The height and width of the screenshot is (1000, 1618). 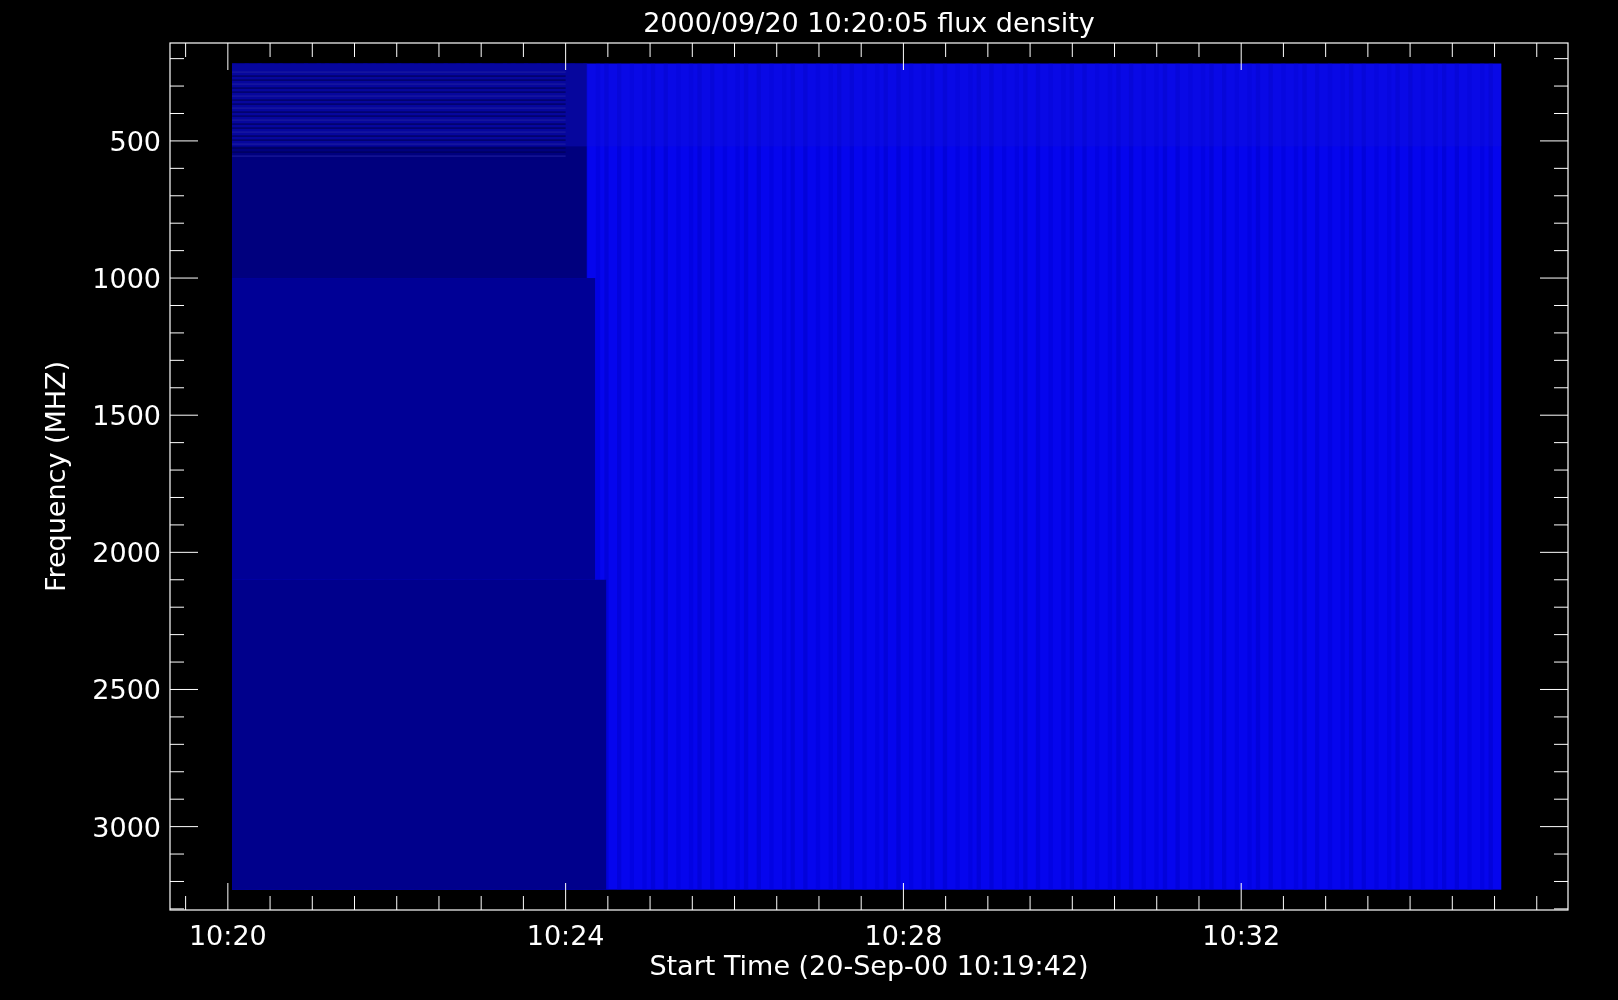 I want to click on y-tick-label: 500, so click(x=135, y=141).